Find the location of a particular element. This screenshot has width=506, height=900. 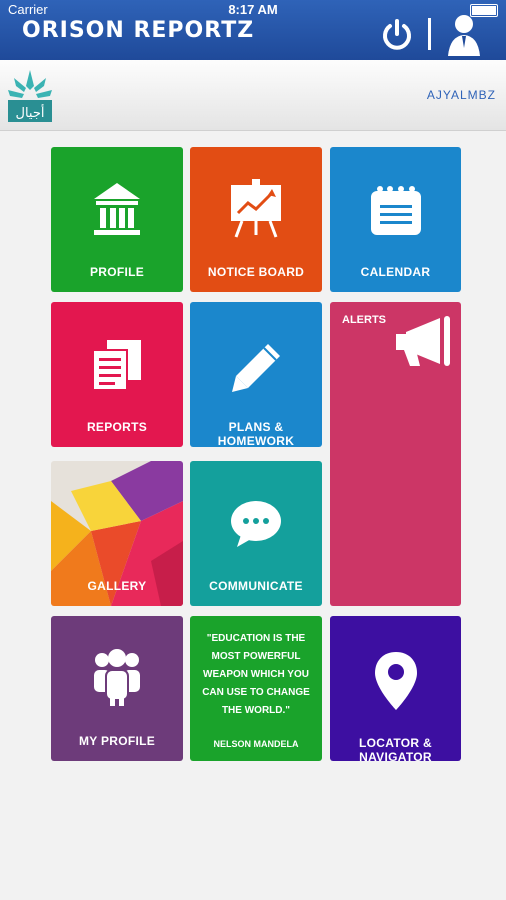

username-label: AJYALMBZ is located at coordinates (461, 95).